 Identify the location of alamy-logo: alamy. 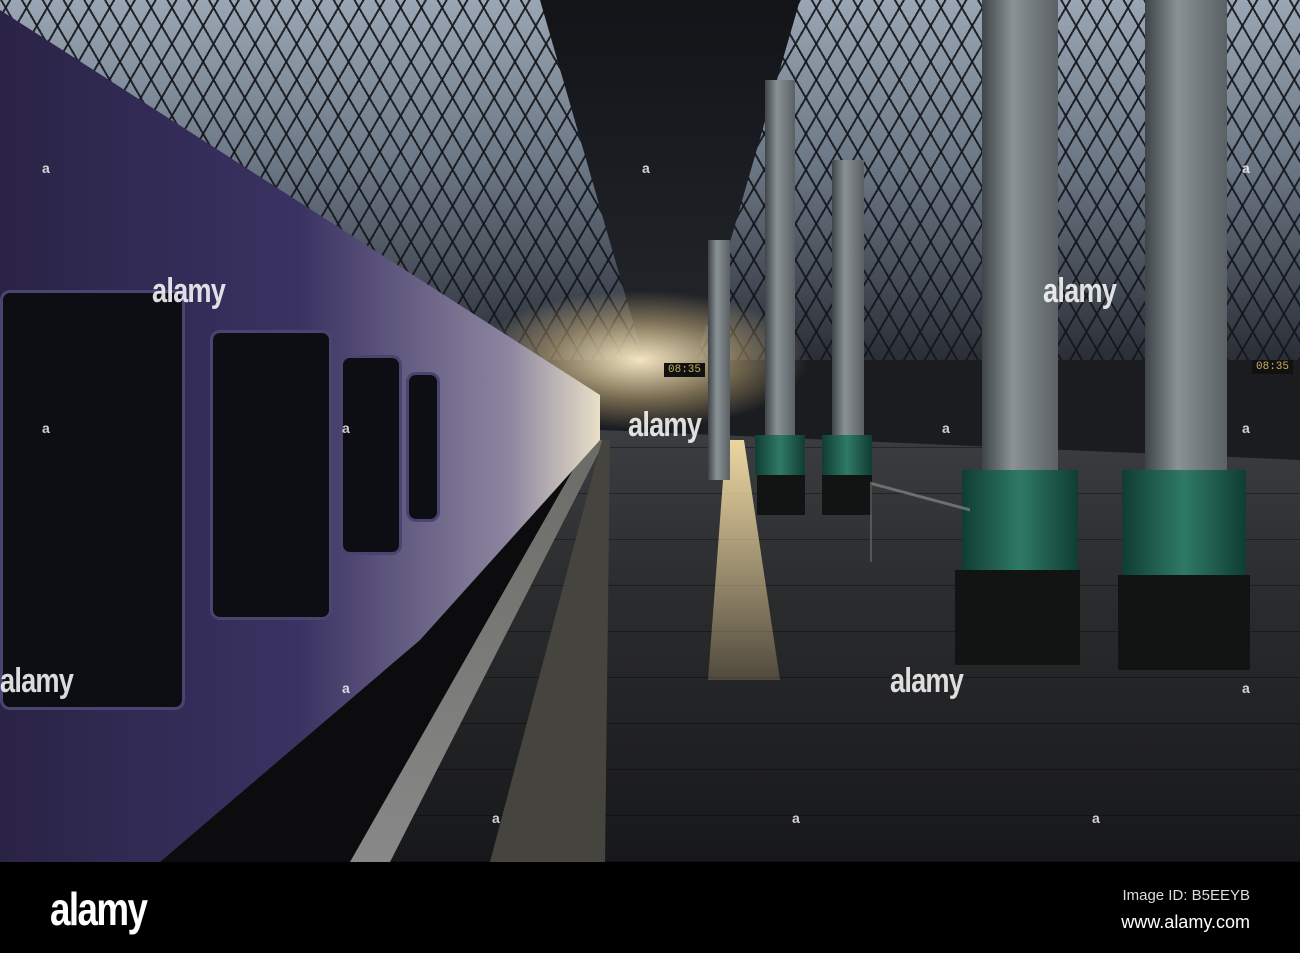
(99, 909).